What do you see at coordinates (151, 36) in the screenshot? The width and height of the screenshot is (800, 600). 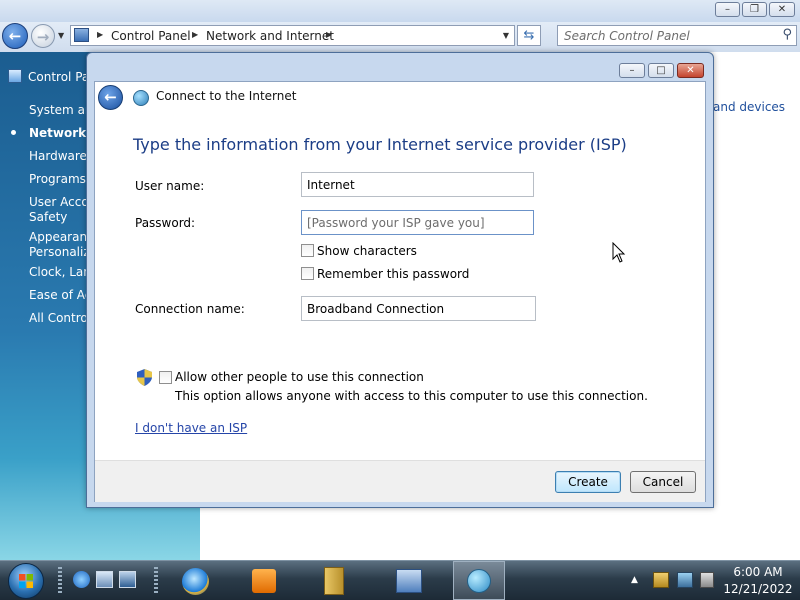 I see `breadcrumb-control-panel: Control Panel` at bounding box center [151, 36].